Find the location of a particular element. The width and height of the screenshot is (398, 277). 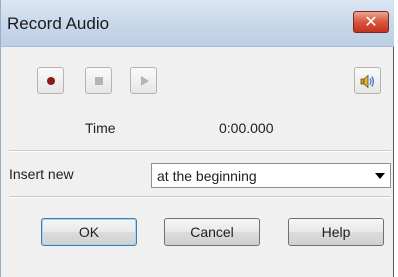

help-button: Help is located at coordinates (336, 232).